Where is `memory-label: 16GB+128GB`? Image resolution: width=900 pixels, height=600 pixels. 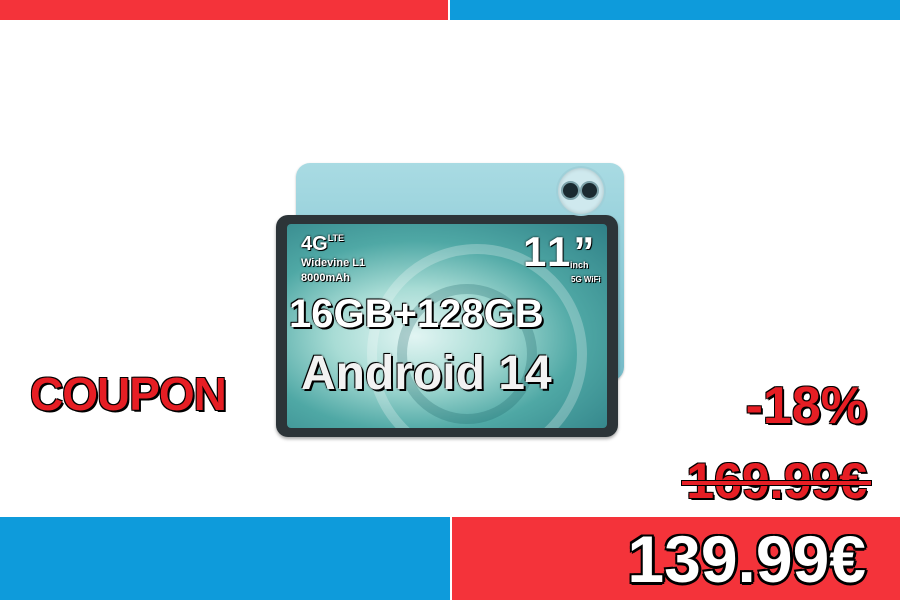
memory-label: 16GB+128GB is located at coordinates (416, 314).